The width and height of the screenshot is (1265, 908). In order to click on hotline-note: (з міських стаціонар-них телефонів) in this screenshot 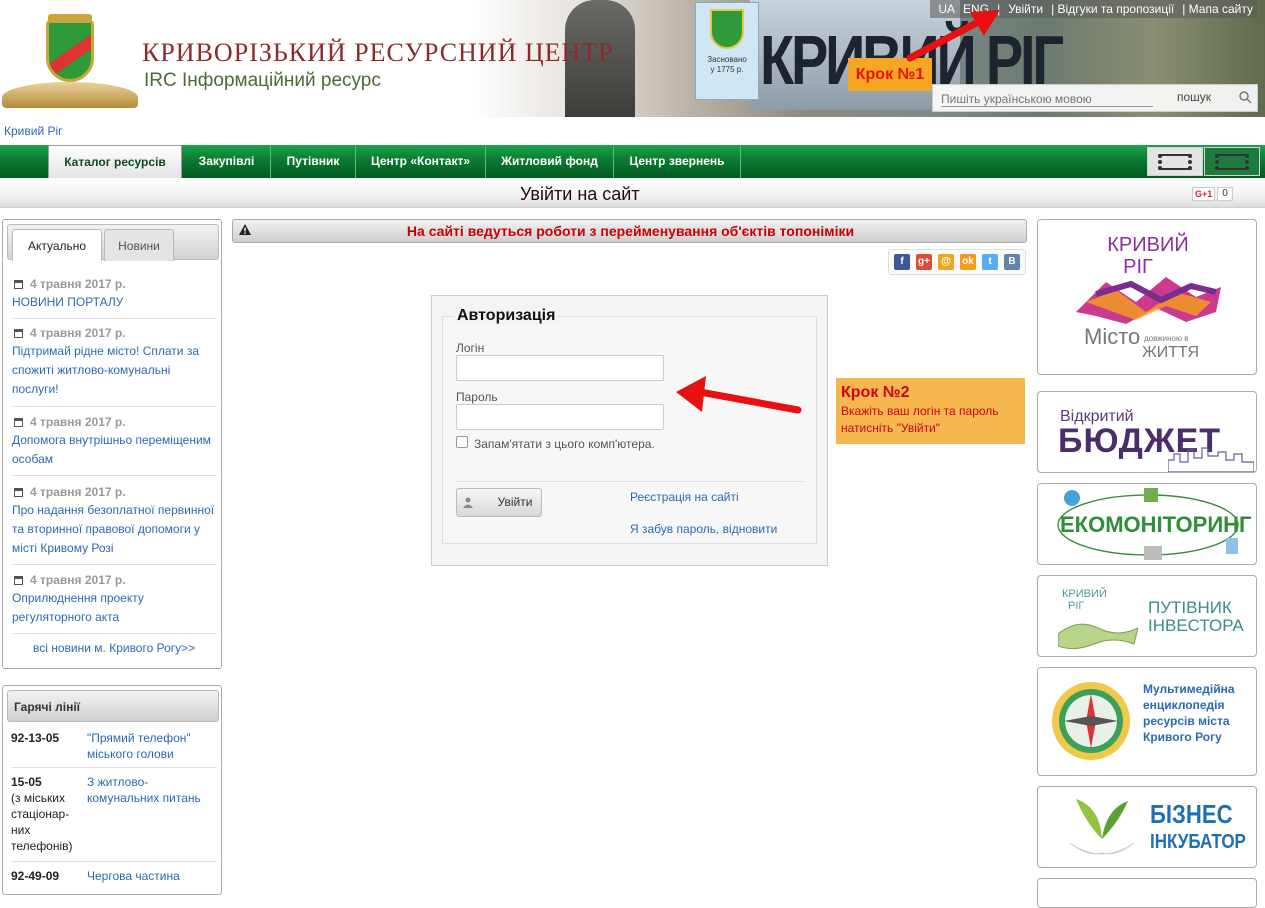, I will do `click(42, 822)`.